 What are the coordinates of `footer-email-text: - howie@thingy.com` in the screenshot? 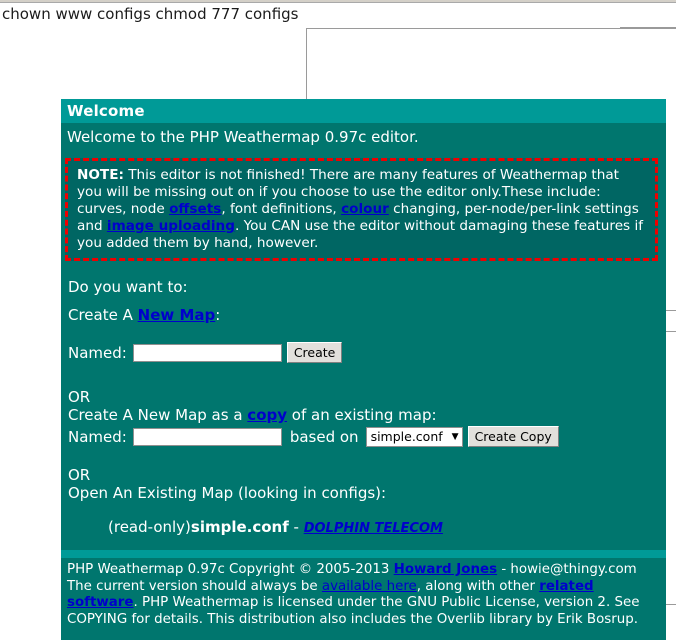 It's located at (567, 569).